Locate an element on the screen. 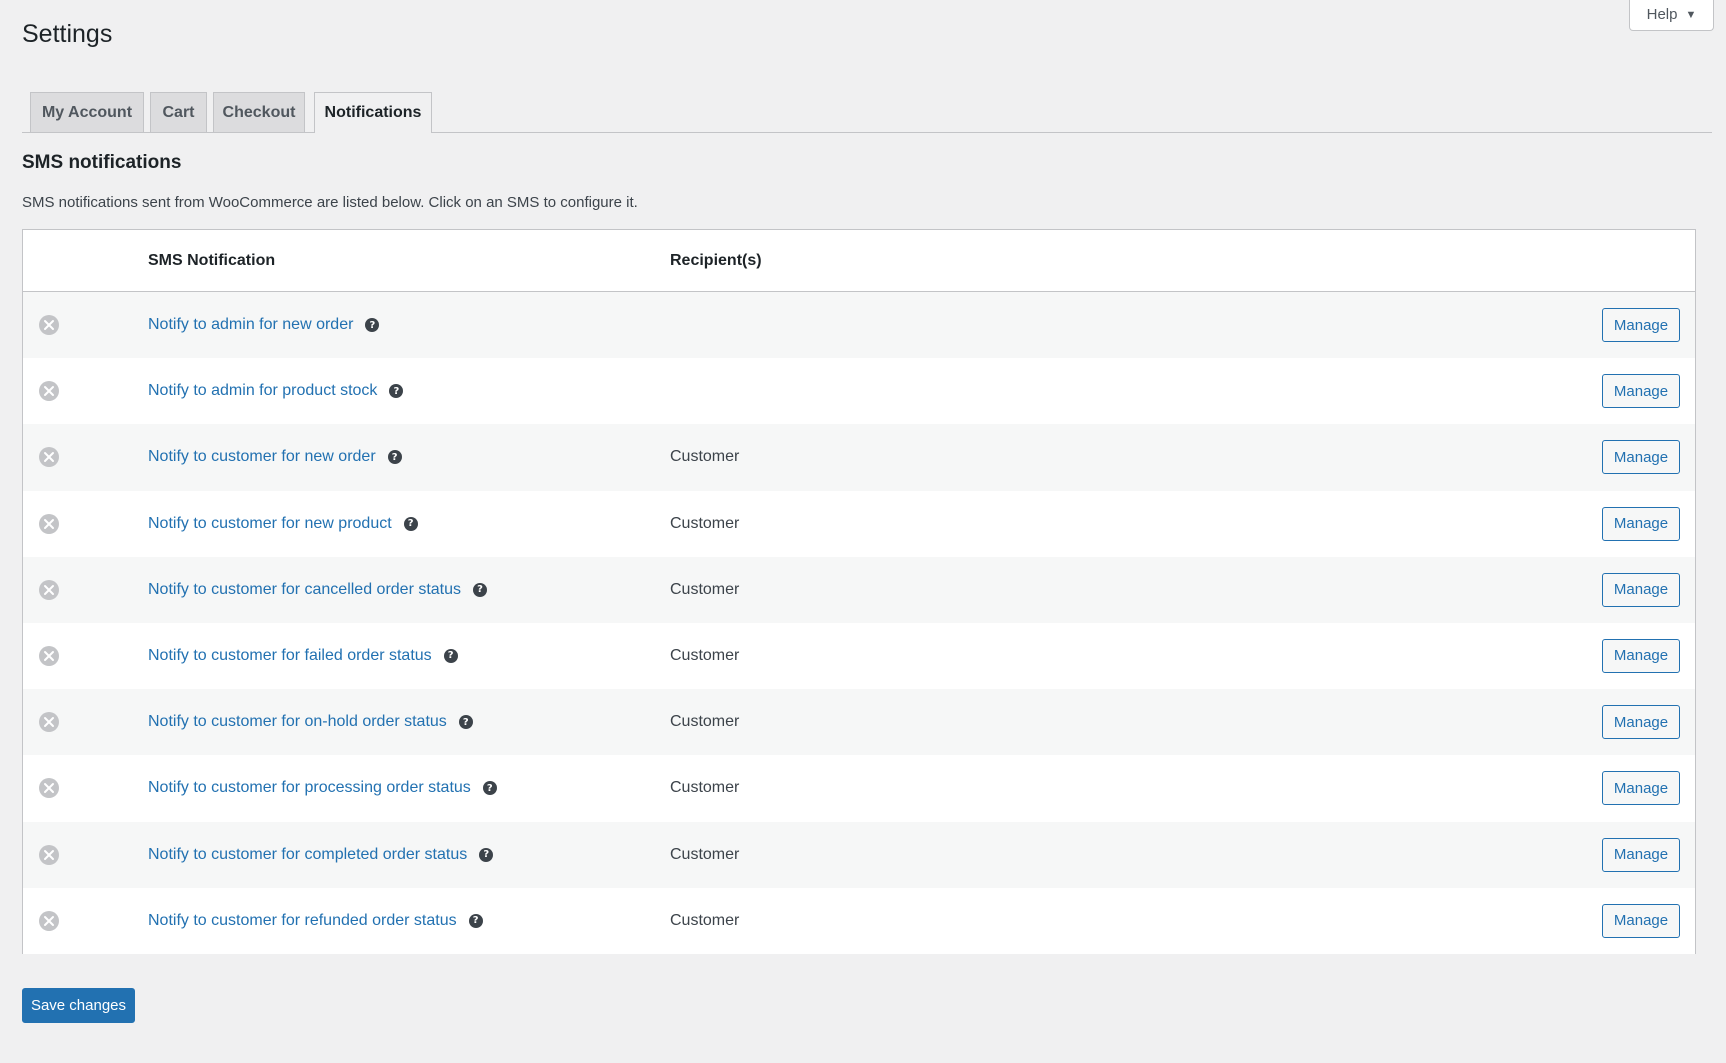 Image resolution: width=1726 pixels, height=1063 pixels. help-button: Help ▼ is located at coordinates (1671, 15).